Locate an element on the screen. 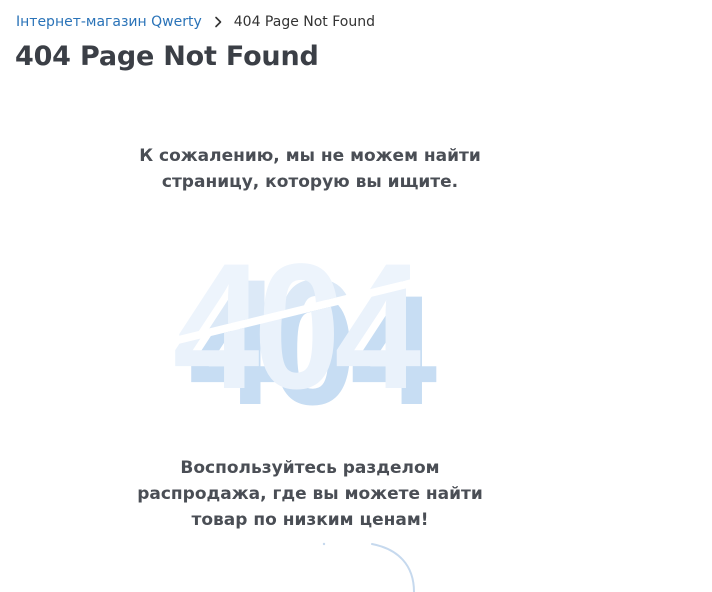 This screenshot has width=712, height=592. error-404-icon: 404 404 404 404 is located at coordinates (310, 328).